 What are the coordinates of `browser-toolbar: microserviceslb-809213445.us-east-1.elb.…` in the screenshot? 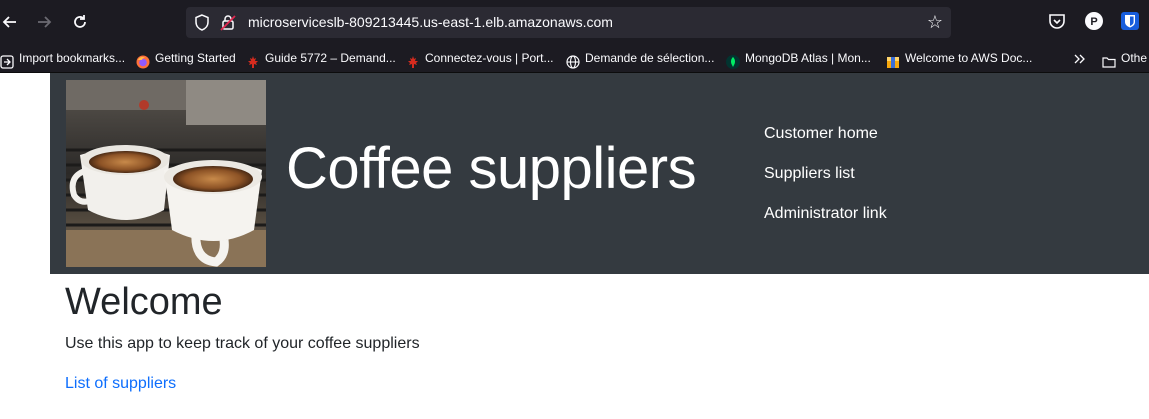 It's located at (574, 22).